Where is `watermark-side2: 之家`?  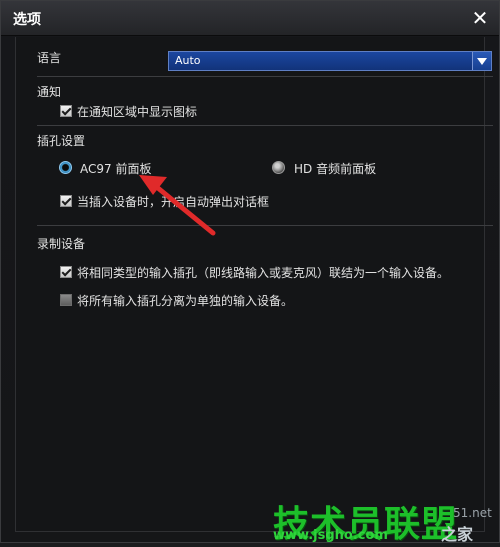
watermark-side2: 之家 is located at coordinates (457, 534).